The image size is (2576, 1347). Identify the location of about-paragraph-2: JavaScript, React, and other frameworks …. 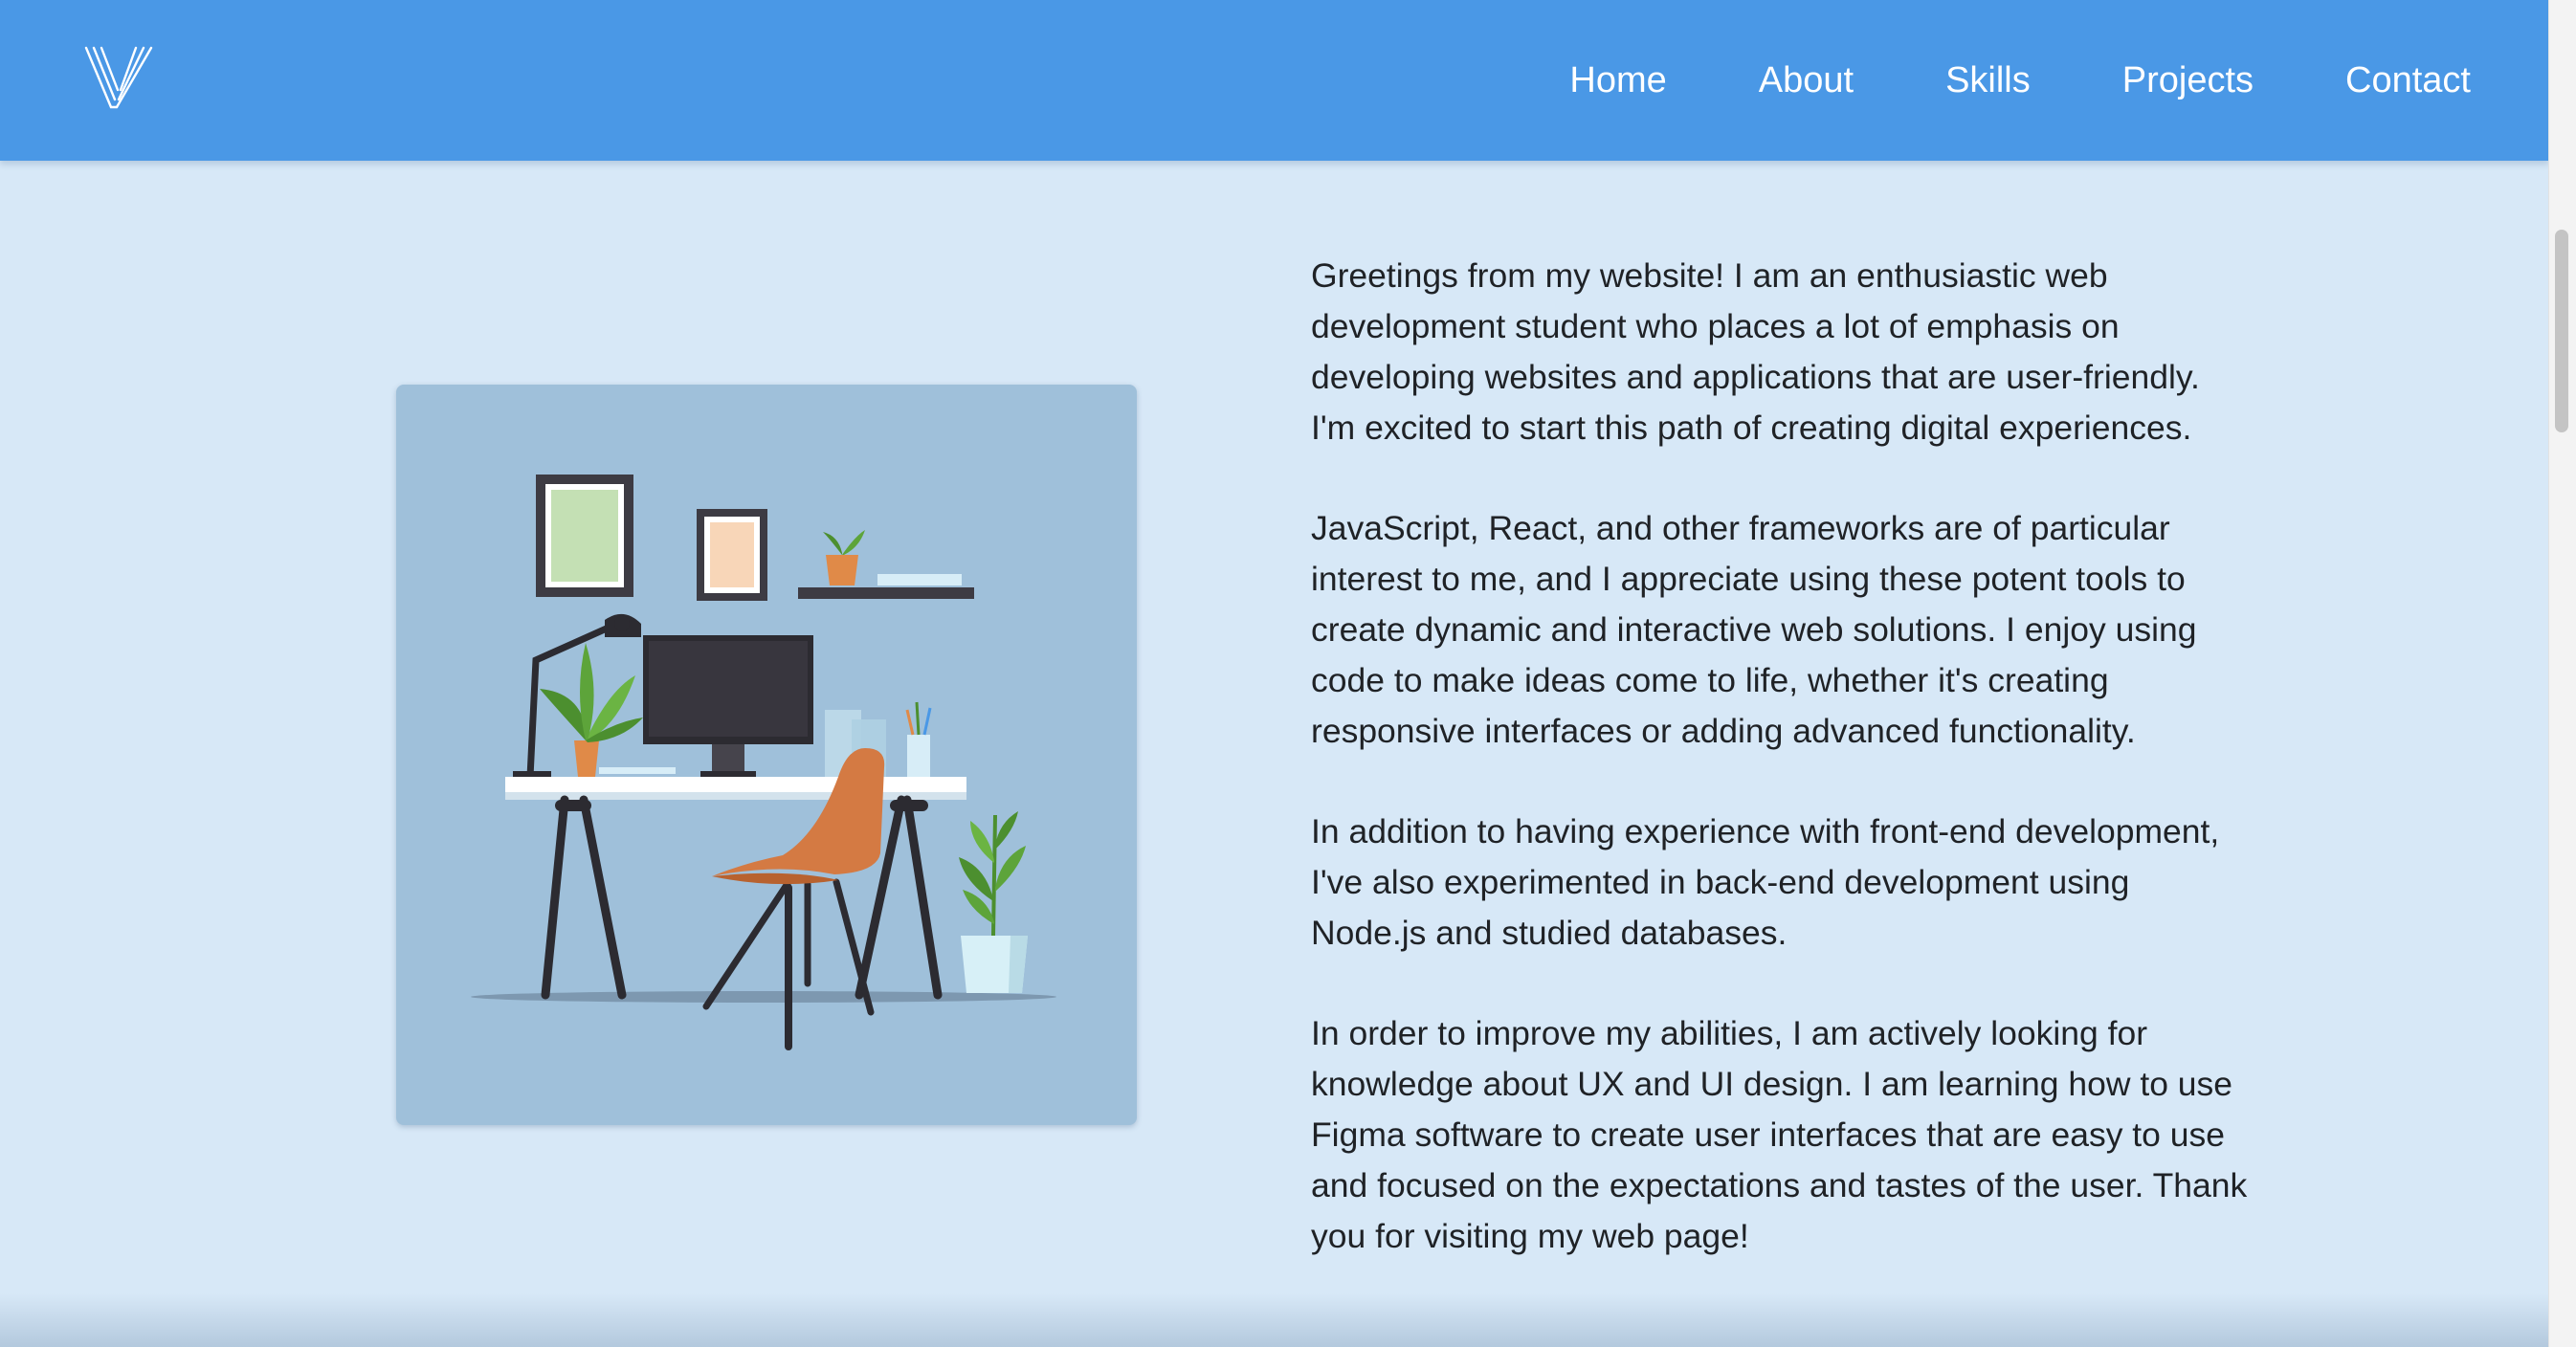
(1754, 629).